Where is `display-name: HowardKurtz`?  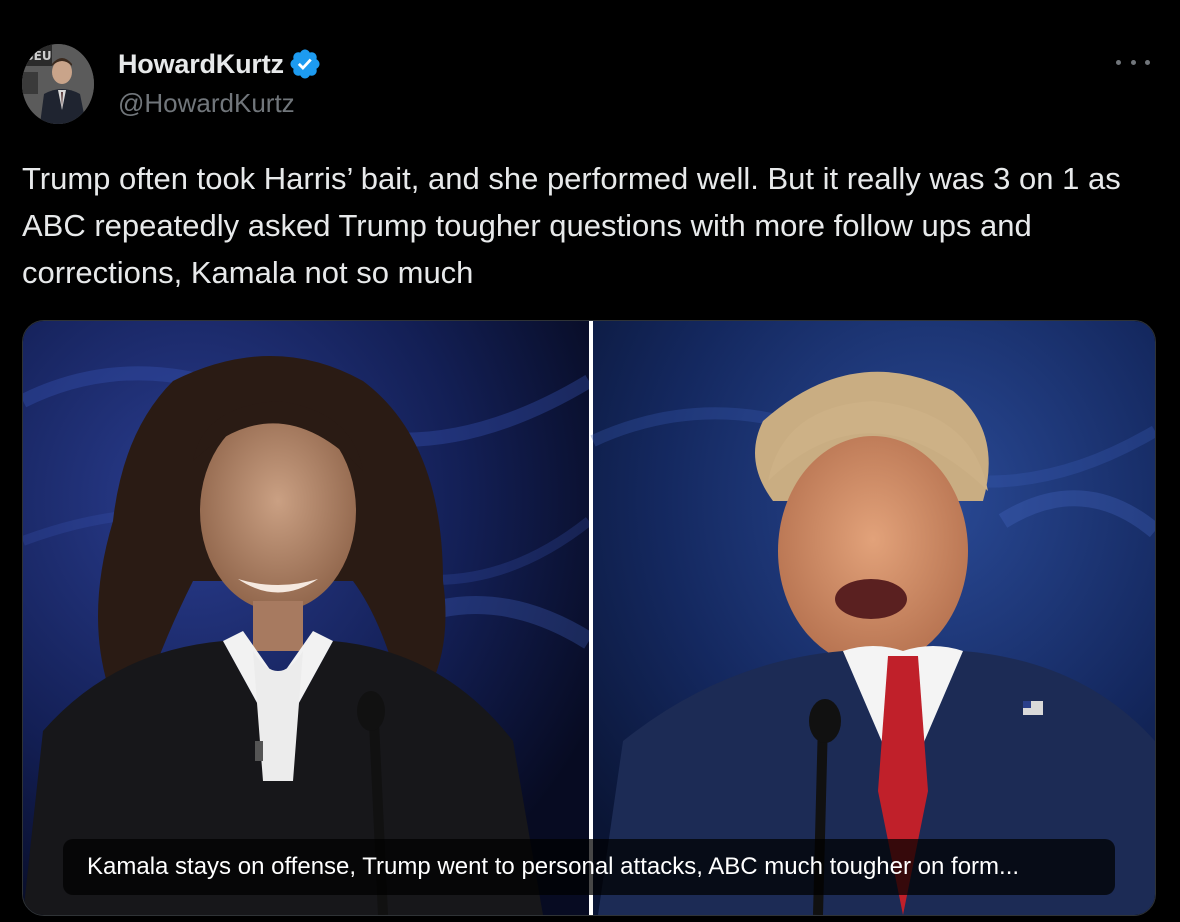
display-name: HowardKurtz is located at coordinates (201, 64).